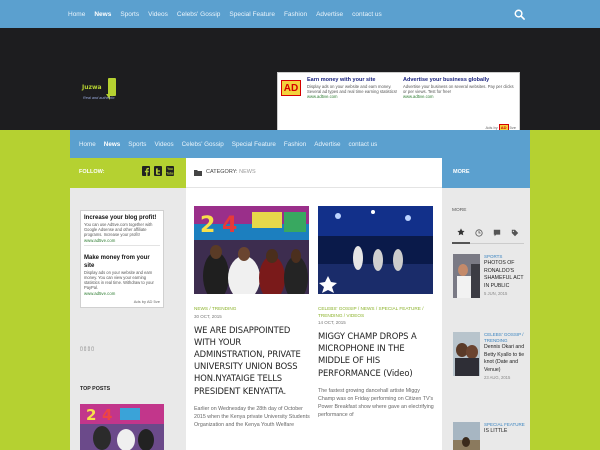  Describe the element at coordinates (519, 14) in the screenshot. I see `search-icon` at that location.